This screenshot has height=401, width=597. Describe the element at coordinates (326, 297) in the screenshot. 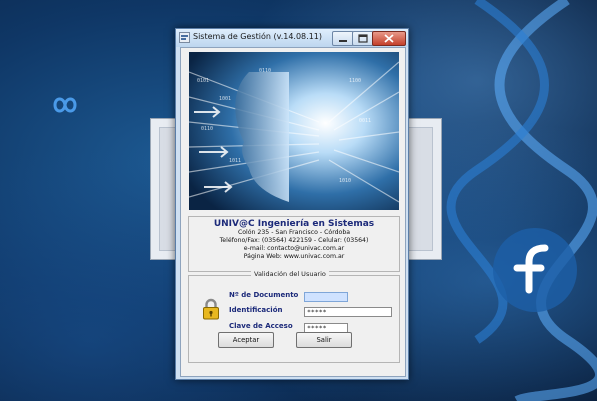

I see `documento-input` at that location.